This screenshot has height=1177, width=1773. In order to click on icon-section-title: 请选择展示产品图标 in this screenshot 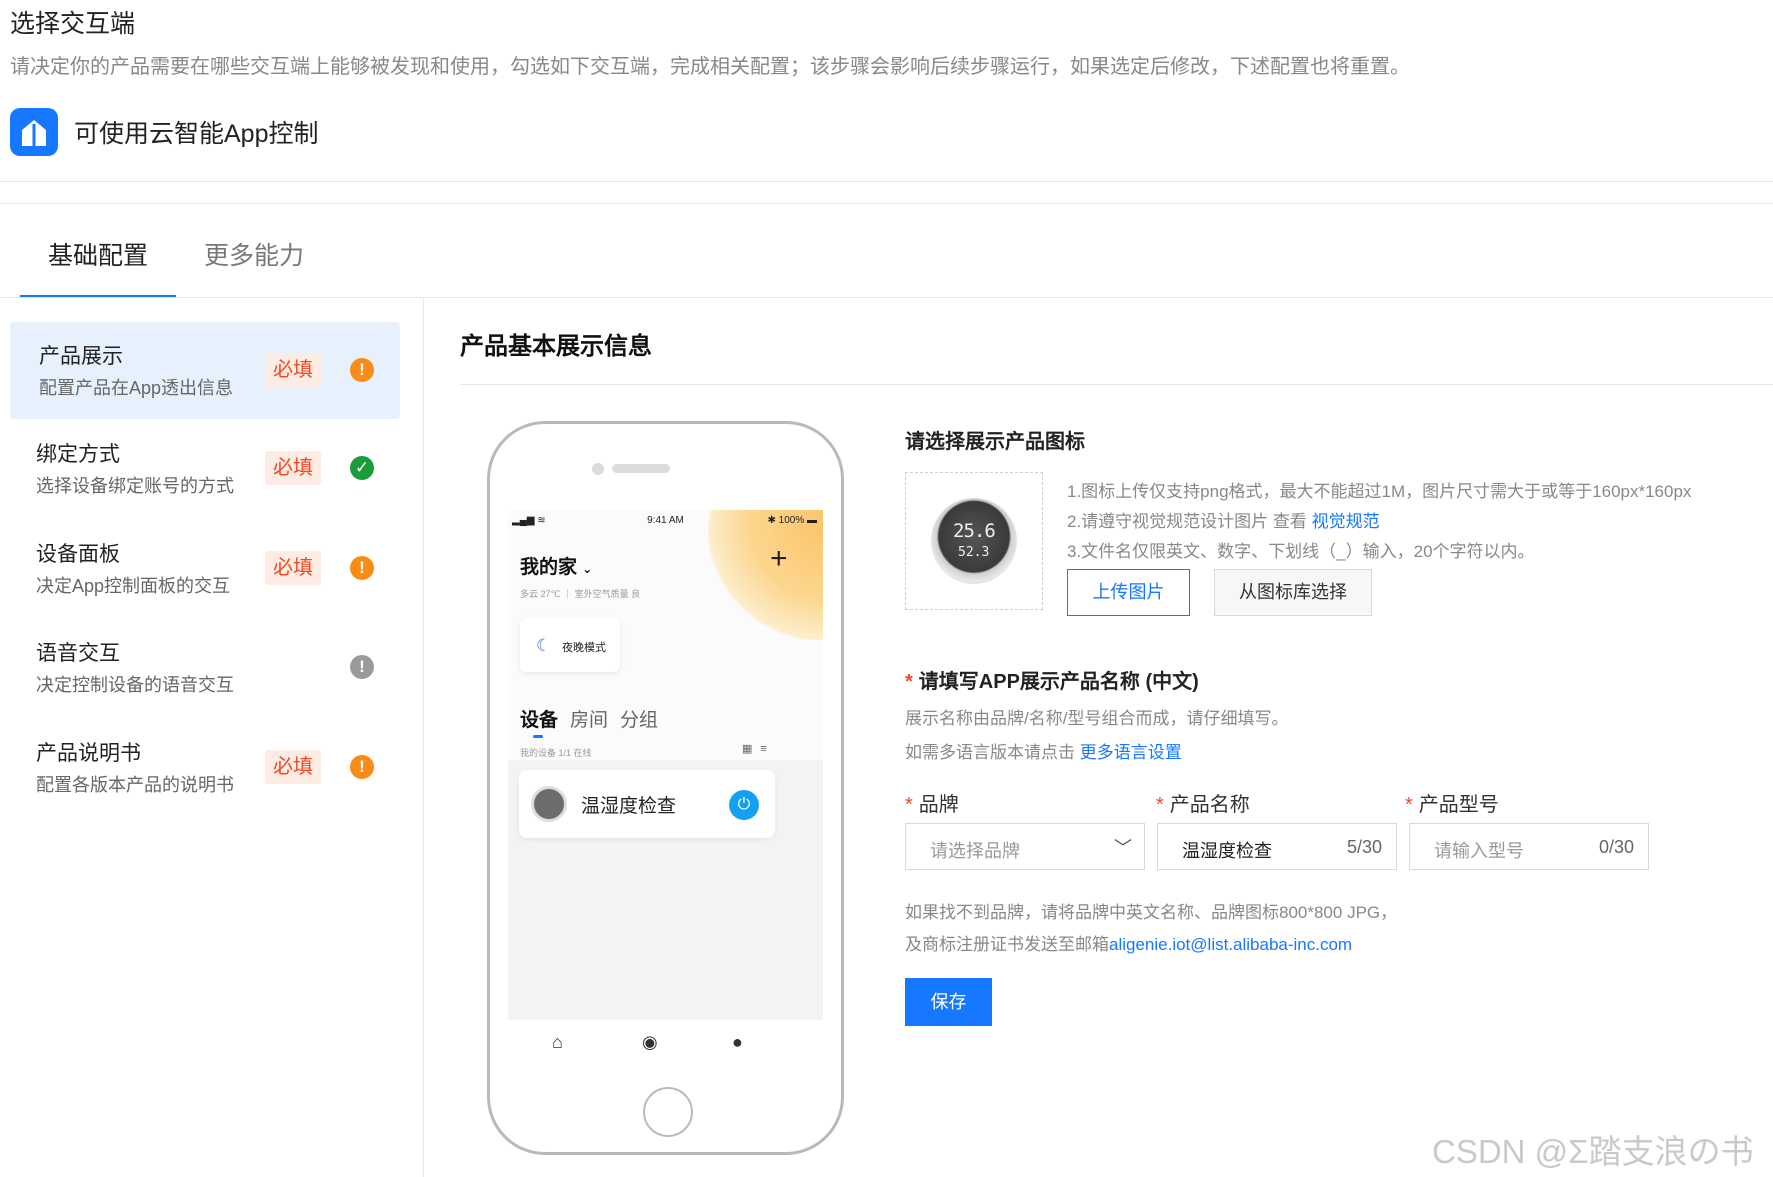, I will do `click(995, 442)`.